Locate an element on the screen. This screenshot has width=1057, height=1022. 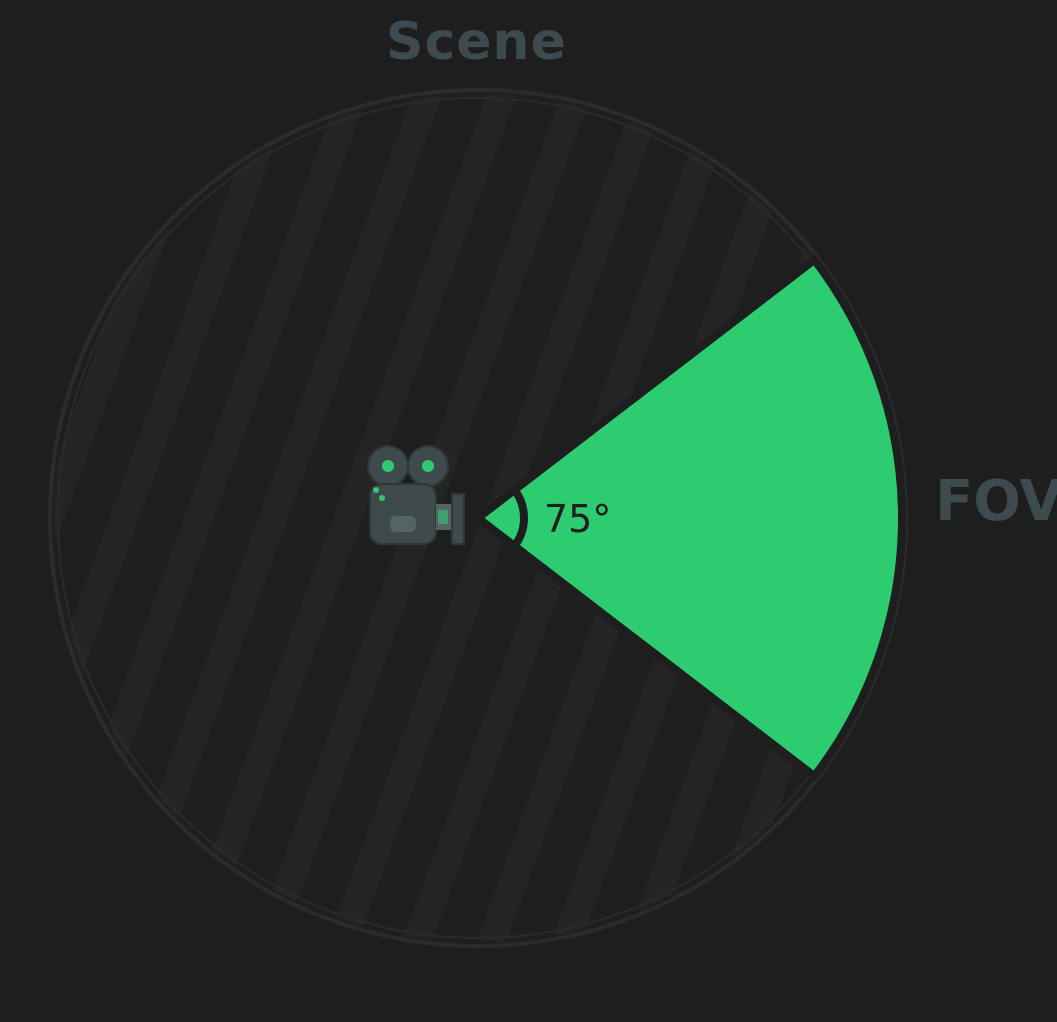
fov-label: FOV is located at coordinates (996, 501).